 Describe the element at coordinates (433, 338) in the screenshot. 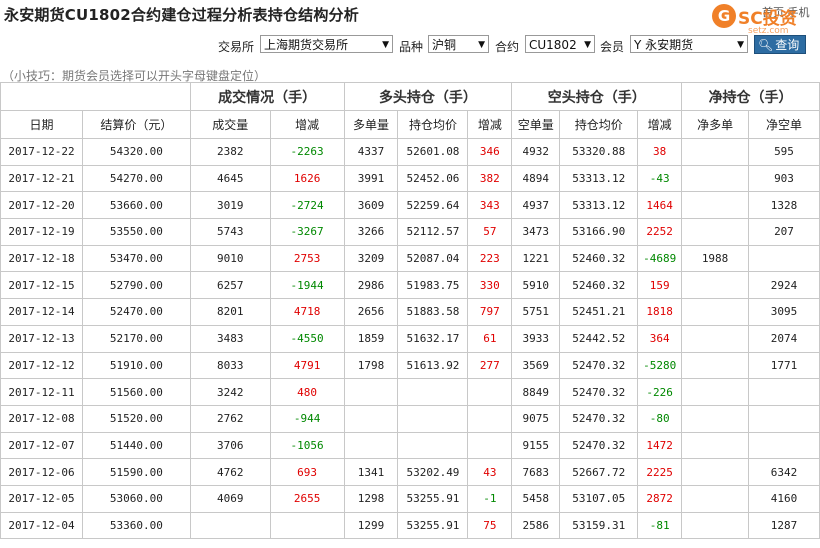

I see `cell-long-avg: 51632.17` at that location.